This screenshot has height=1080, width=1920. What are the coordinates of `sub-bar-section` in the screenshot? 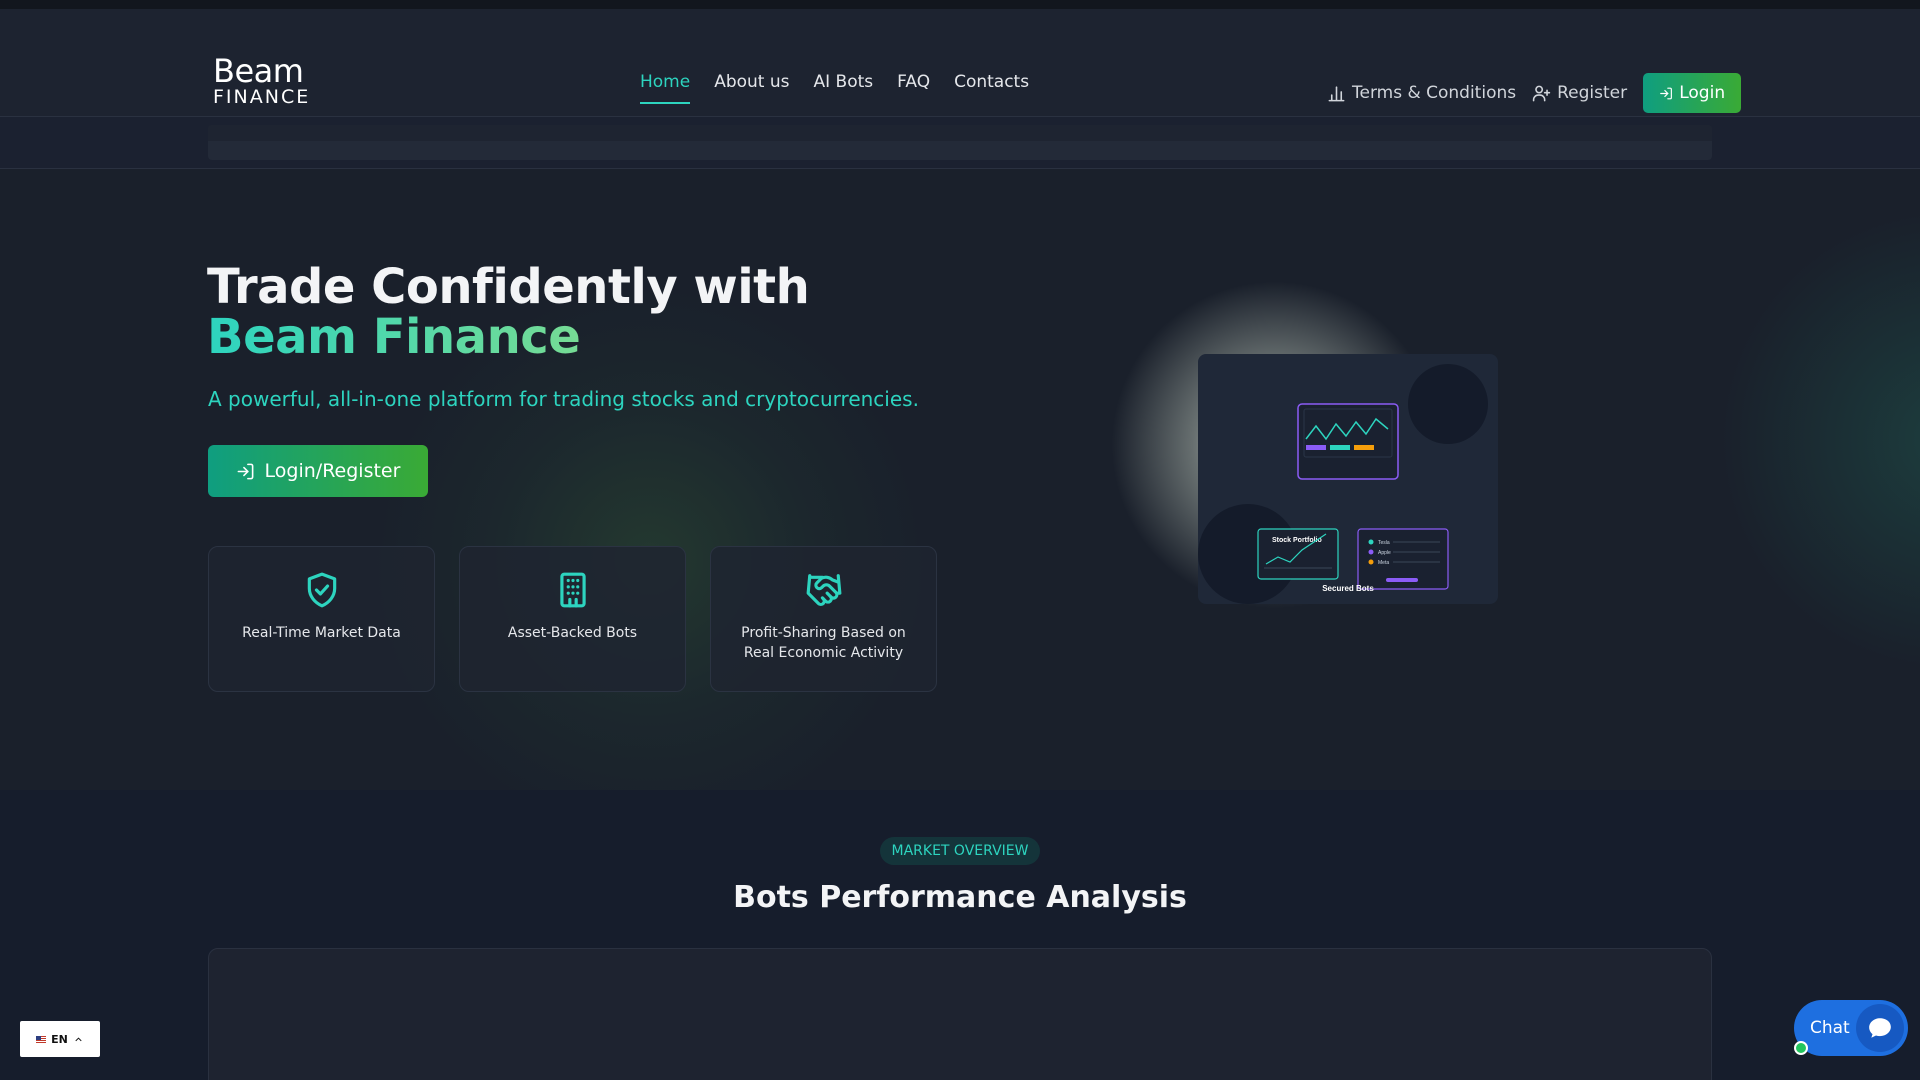 It's located at (960, 143).